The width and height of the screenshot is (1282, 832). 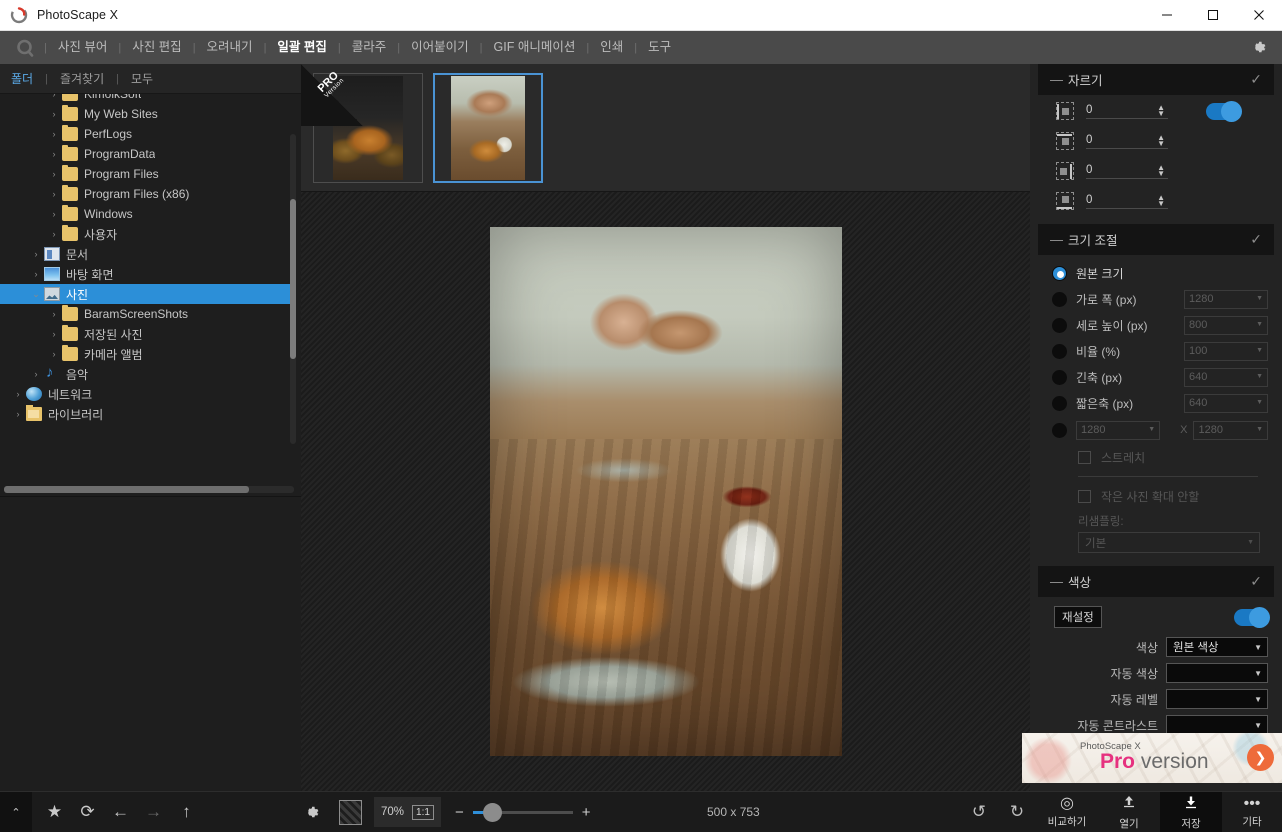 I want to click on maximize-button, so click(x=1213, y=15).